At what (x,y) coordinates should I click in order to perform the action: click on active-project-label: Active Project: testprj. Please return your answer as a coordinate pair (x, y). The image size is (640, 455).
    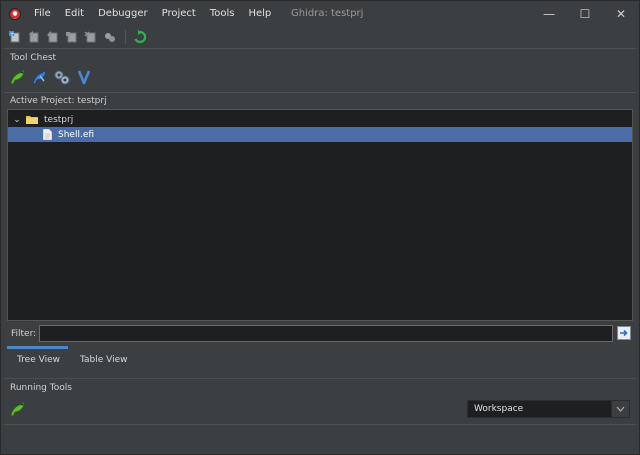
    Looking at the image, I should click on (58, 101).